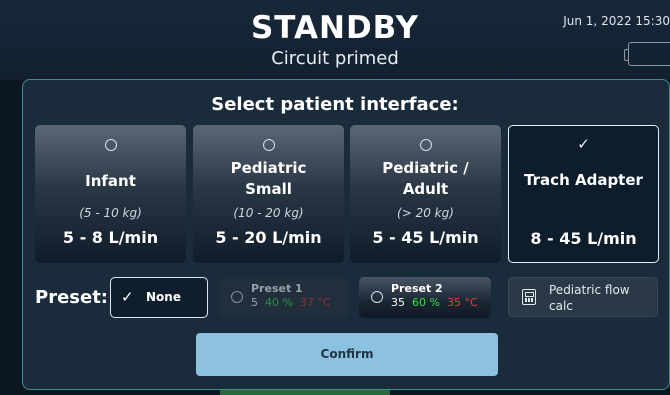  I want to click on preset-2-values: 35 60 % 35 °C, so click(434, 302).